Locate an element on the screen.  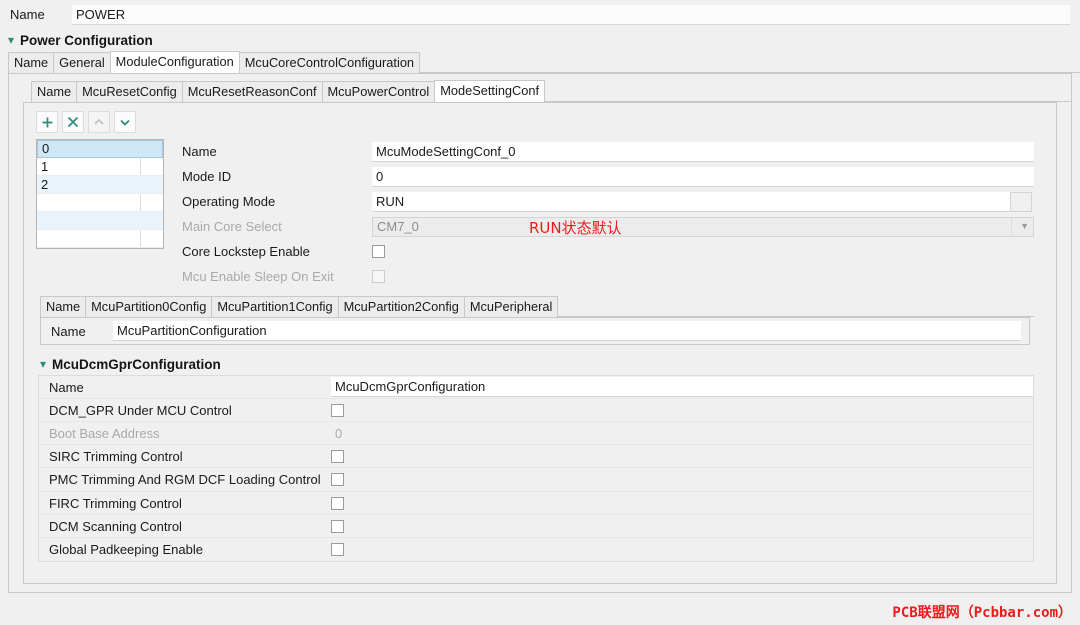
tab-general: General is located at coordinates (82, 62).